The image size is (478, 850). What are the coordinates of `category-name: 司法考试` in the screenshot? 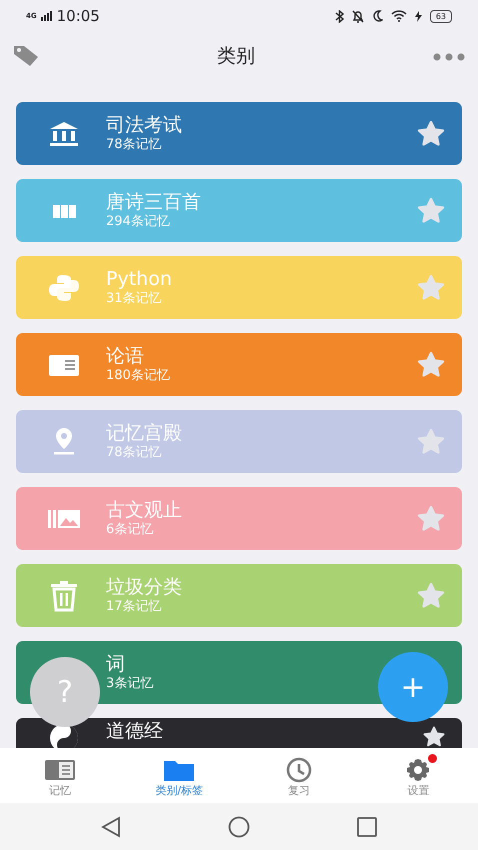 It's located at (144, 126).